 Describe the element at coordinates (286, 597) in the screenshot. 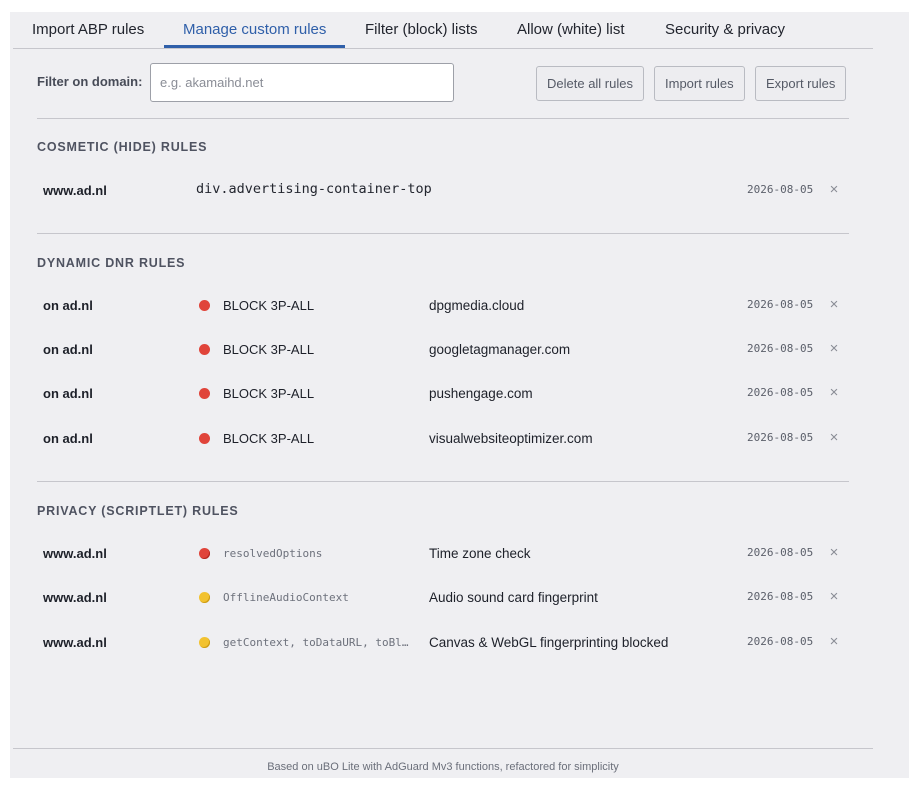

I see `rule-api-names: OfflineAudioContext` at that location.